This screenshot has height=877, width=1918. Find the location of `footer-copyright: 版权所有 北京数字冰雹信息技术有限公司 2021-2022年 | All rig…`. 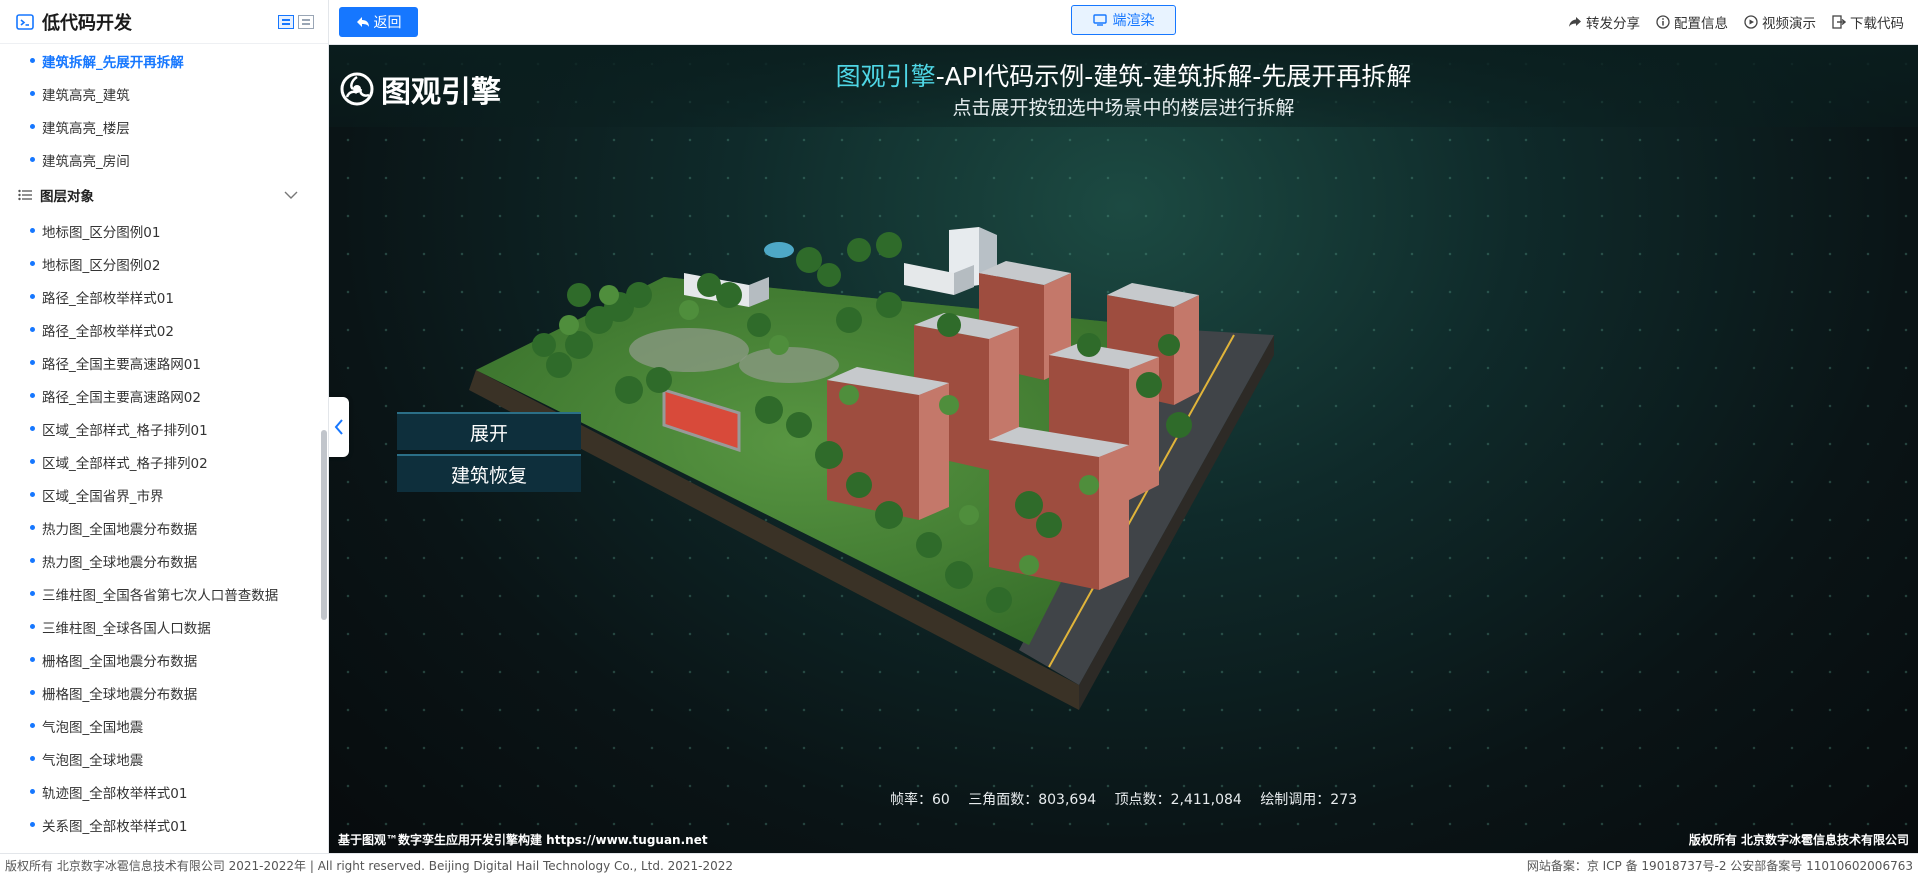

footer-copyright: 版权所有 北京数字冰雹信息技术有限公司 2021-2022年 | All rig… is located at coordinates (369, 866).